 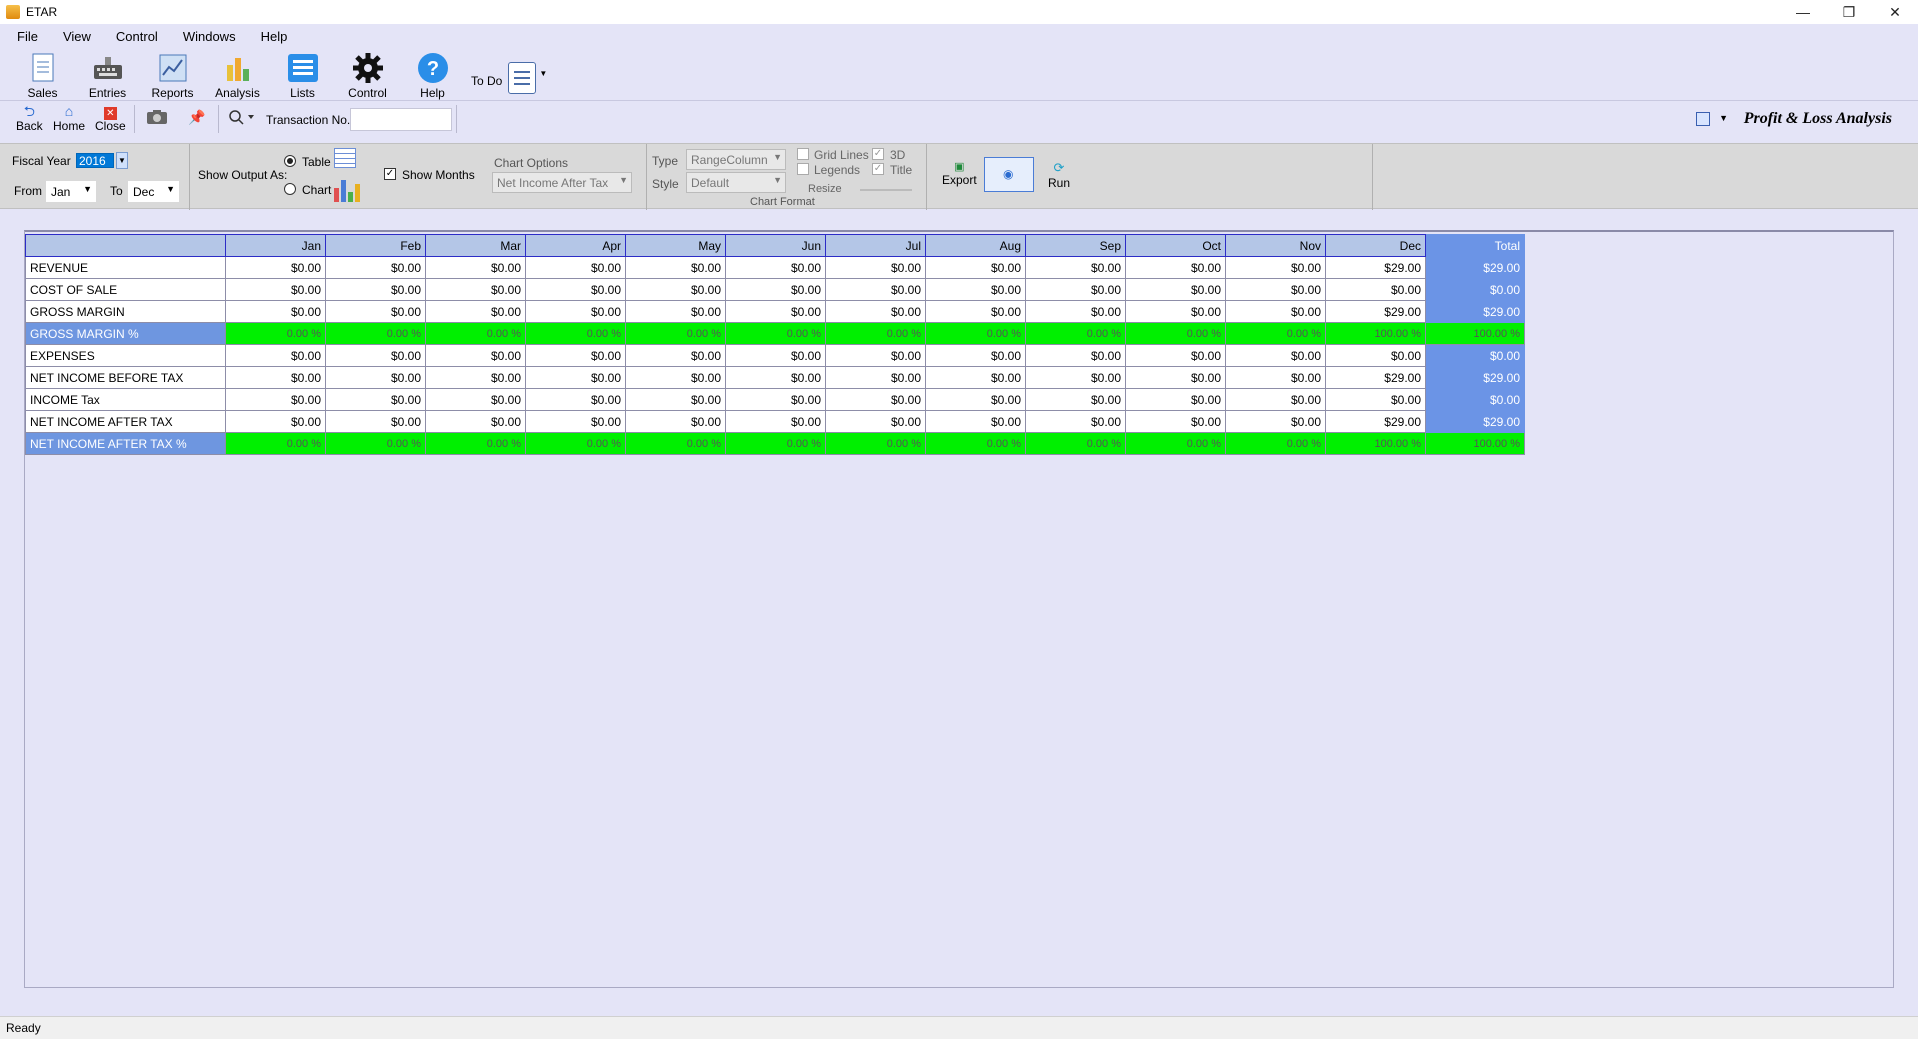 What do you see at coordinates (562, 182) in the screenshot?
I see `chart-options-select: Net Income After Tax ▼` at bounding box center [562, 182].